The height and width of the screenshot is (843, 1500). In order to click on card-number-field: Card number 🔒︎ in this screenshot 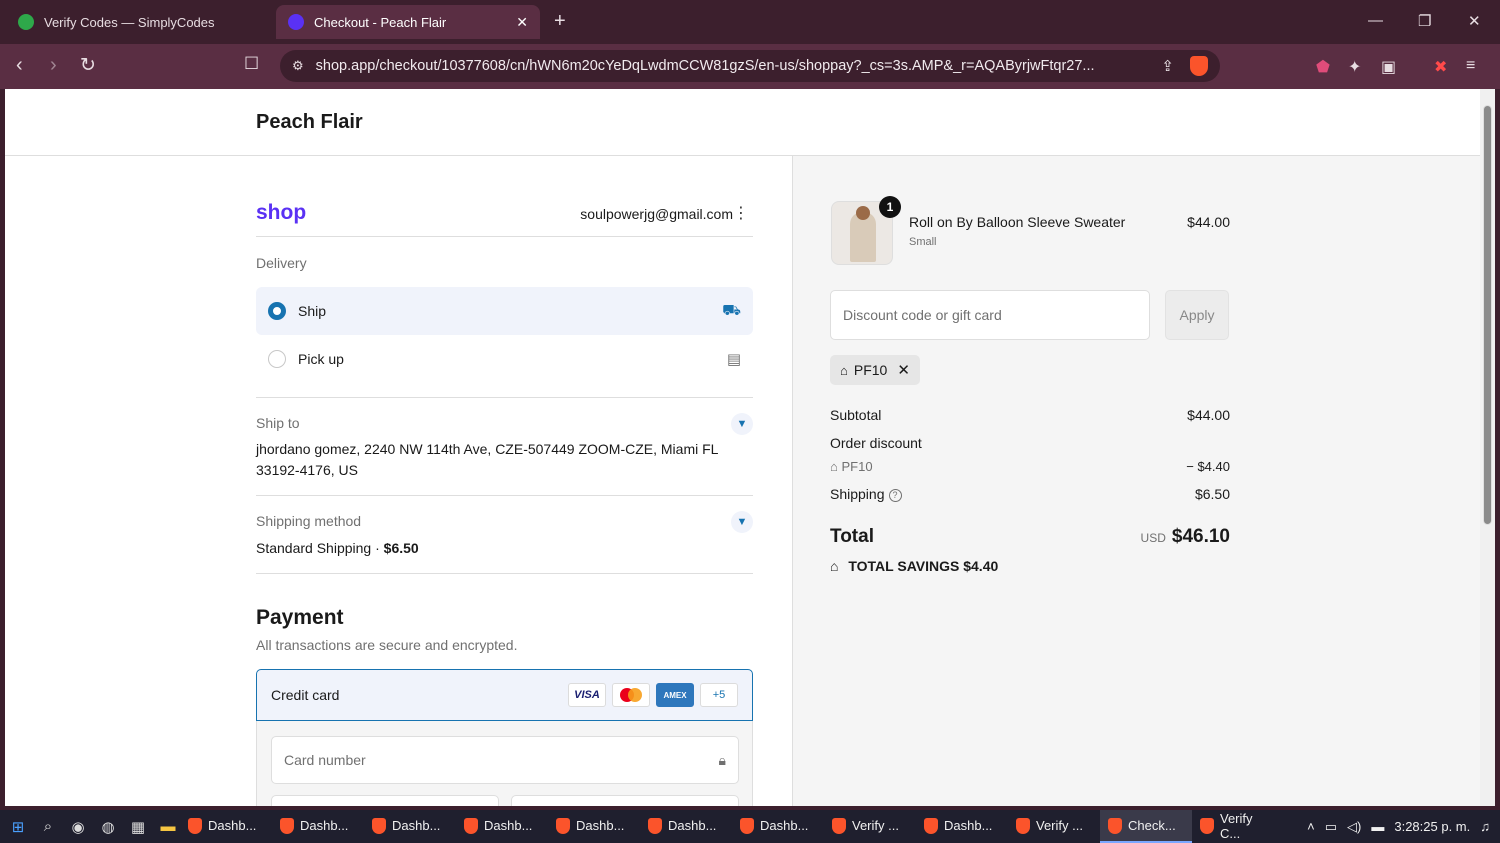, I will do `click(505, 760)`.